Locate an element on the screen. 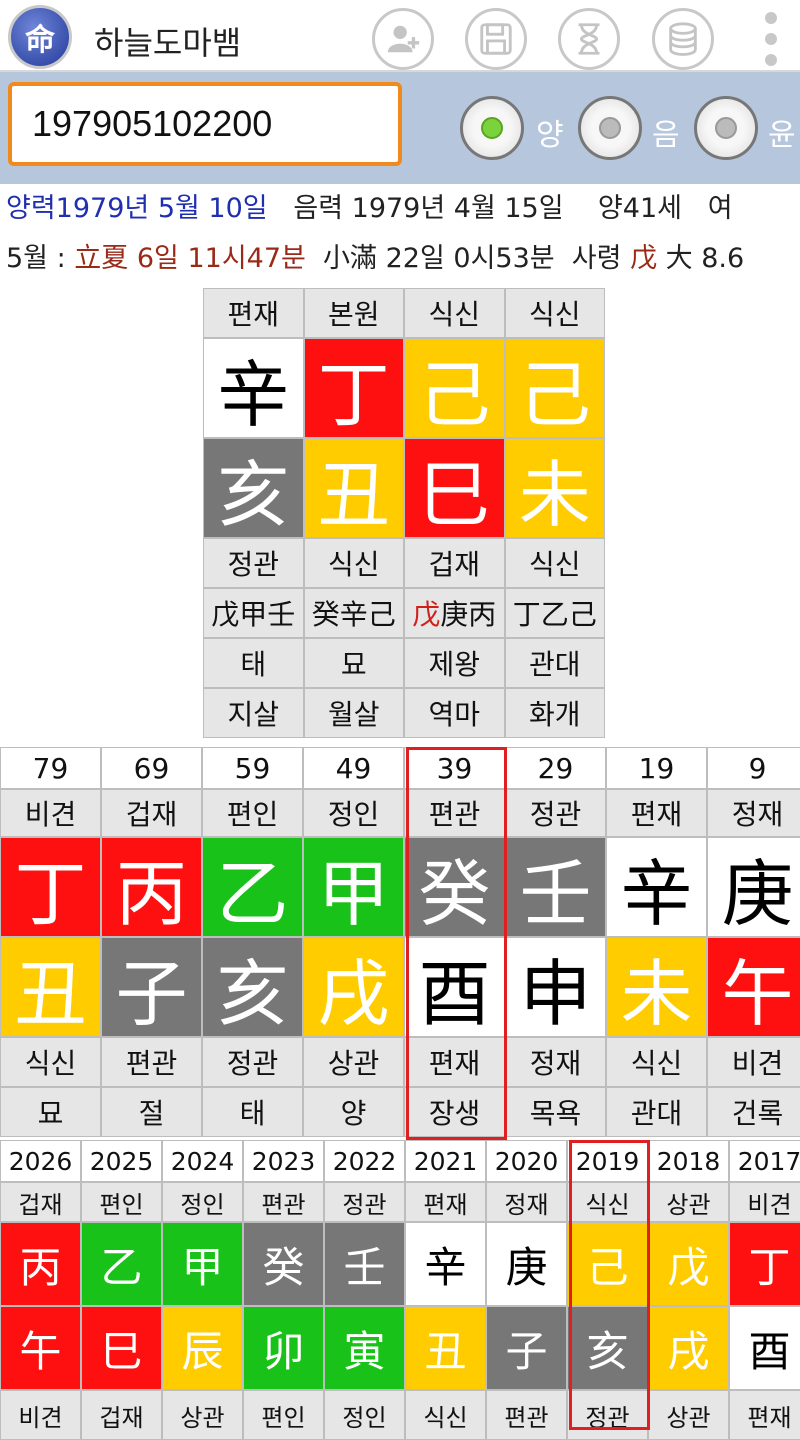  daewoon-branch-label: 식신 is located at coordinates (656, 1062).